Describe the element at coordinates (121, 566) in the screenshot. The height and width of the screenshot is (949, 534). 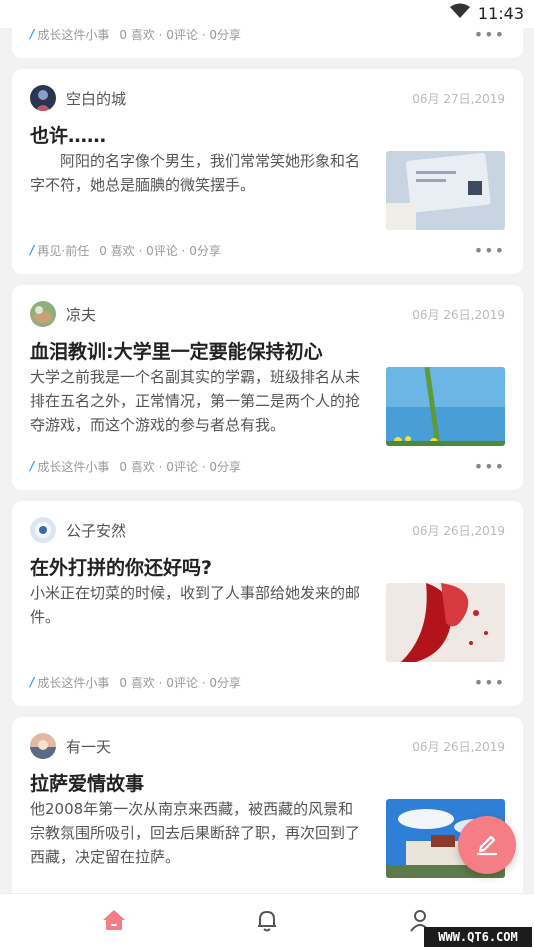
I see `post-title: 在外打拼的你还好吗?` at that location.